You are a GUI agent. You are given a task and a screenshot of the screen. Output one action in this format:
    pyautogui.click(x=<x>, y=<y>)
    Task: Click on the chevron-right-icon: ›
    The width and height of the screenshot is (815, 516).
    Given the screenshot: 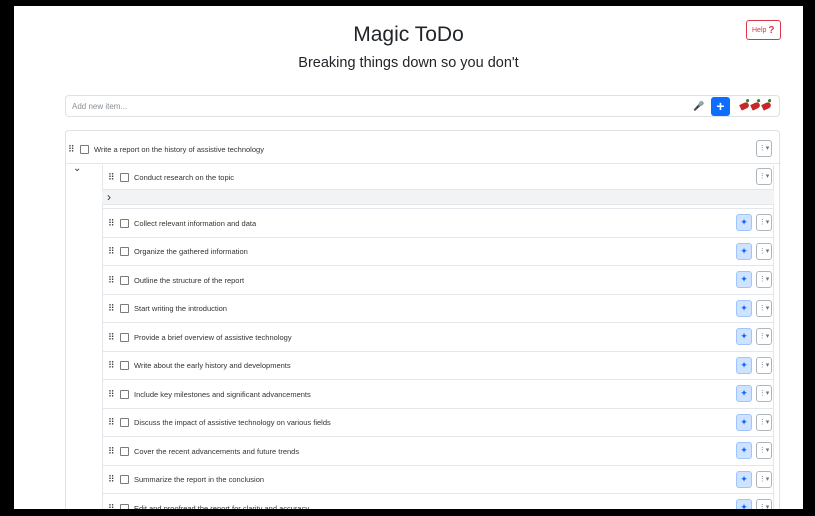 What is the action you would take?
    pyautogui.click(x=109, y=197)
    